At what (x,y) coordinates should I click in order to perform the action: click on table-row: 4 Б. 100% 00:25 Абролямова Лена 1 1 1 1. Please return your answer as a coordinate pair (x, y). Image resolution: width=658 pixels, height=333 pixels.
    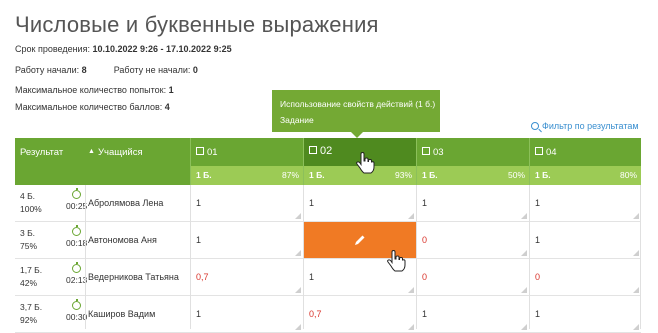
    Looking at the image, I should click on (328, 203).